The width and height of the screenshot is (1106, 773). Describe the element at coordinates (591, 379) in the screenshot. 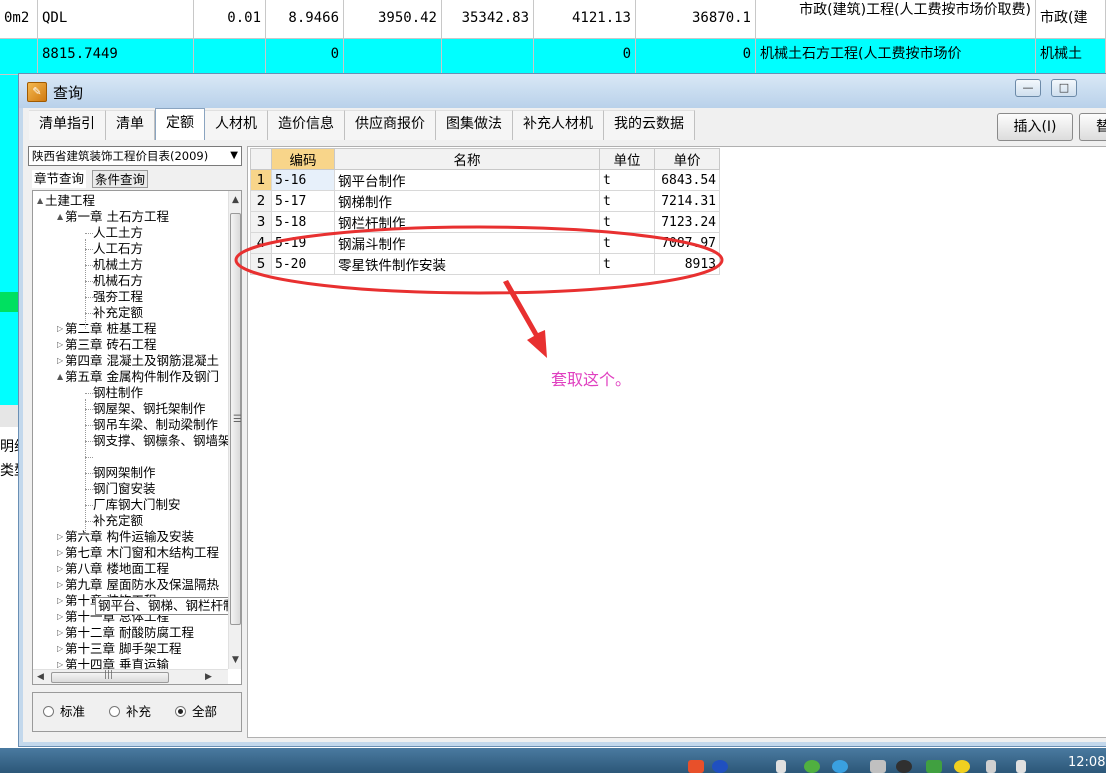

I see `annotation-note: 套取这个。` at that location.